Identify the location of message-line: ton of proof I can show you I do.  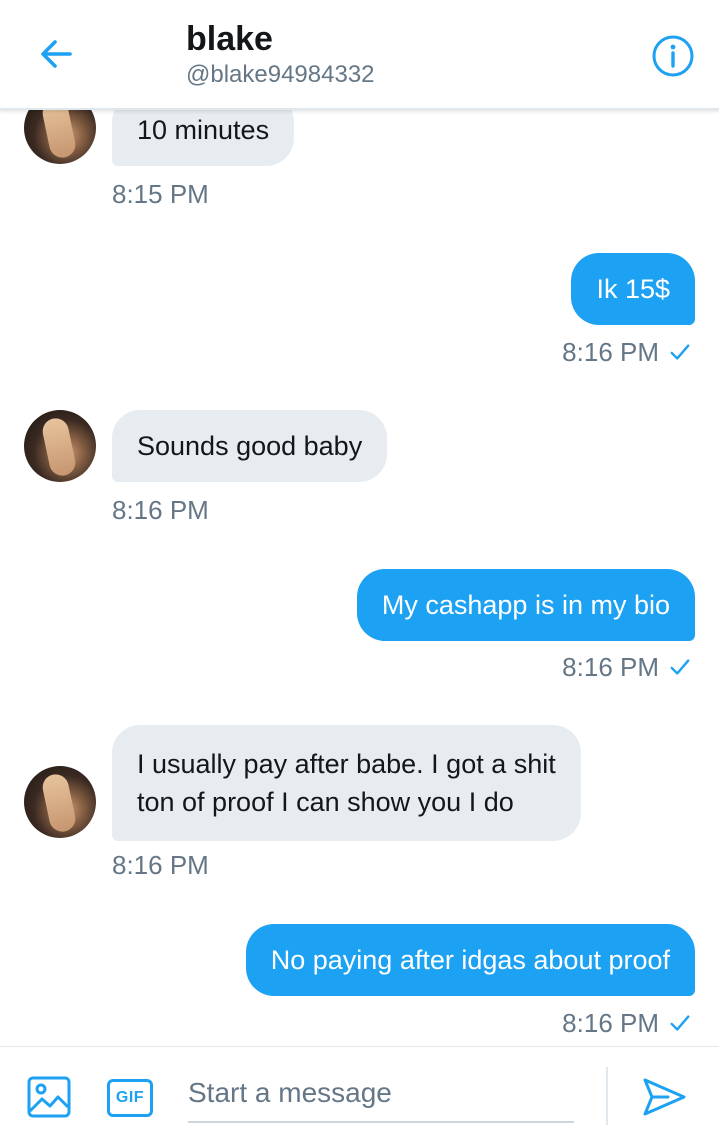
(325, 802).